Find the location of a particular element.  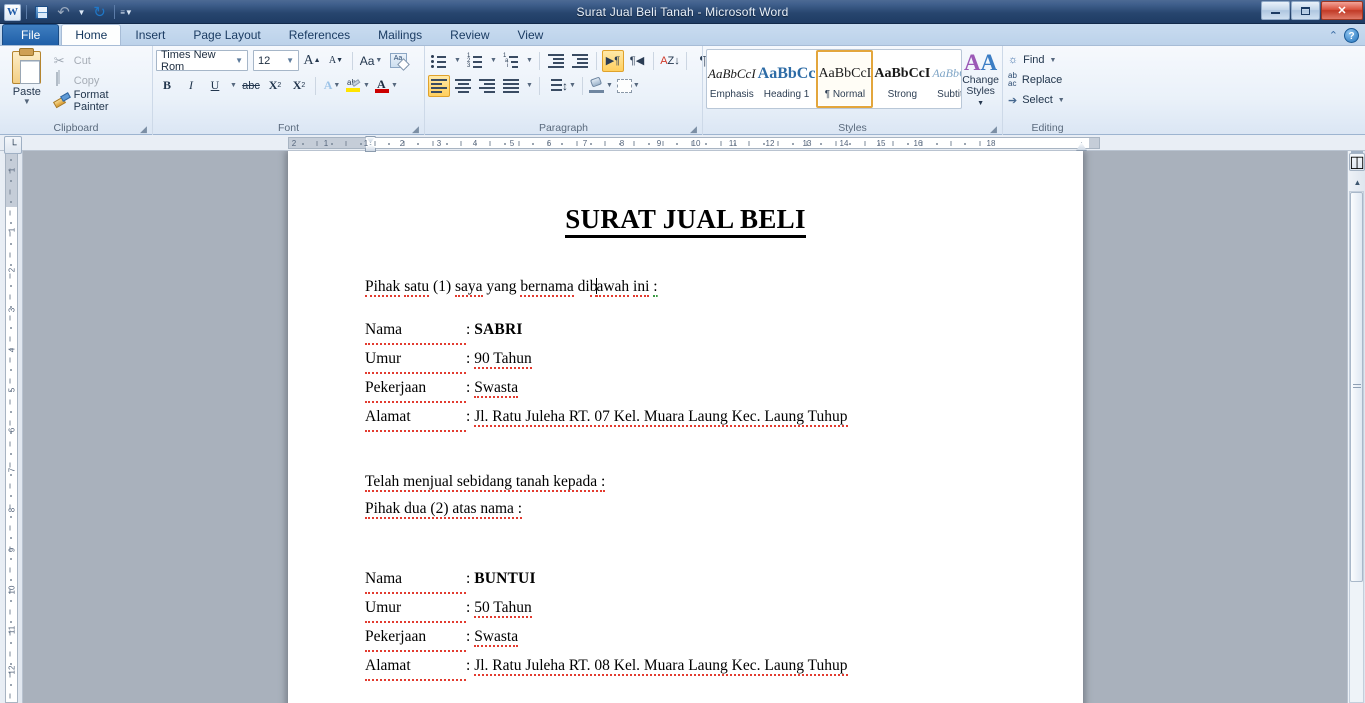

restore-button is located at coordinates (1305, 10).